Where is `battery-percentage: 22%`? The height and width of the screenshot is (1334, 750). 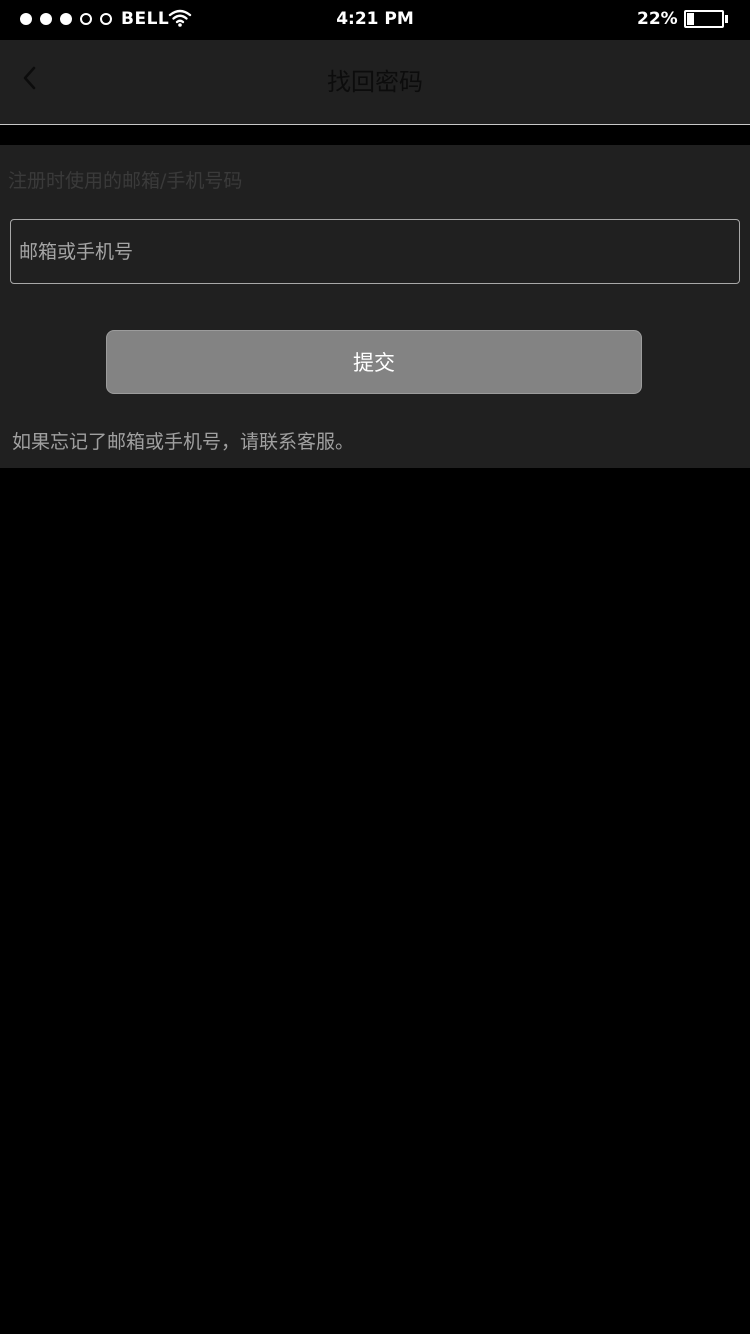
battery-percentage: 22% is located at coordinates (657, 19).